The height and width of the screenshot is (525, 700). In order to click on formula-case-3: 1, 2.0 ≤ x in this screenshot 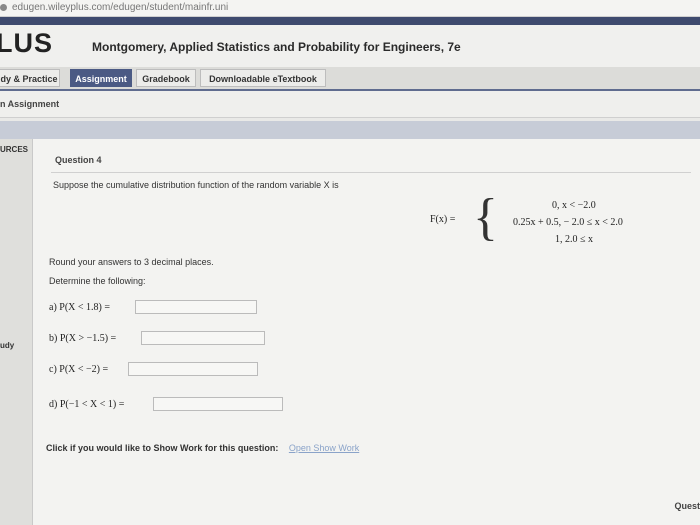, I will do `click(574, 239)`.